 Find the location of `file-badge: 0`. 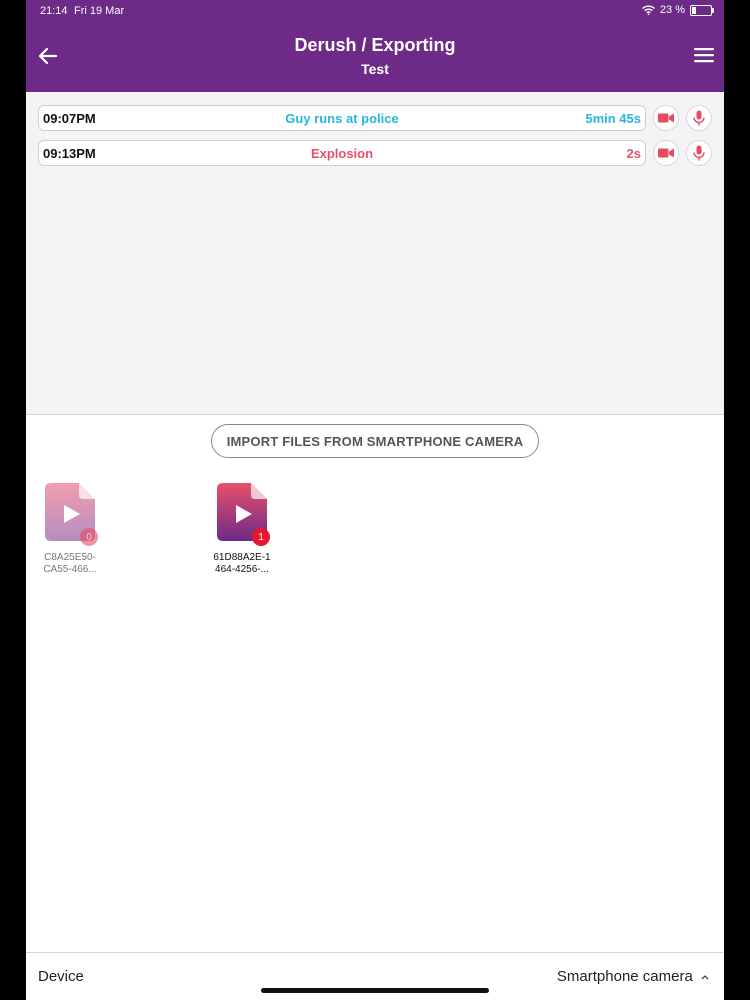

file-badge: 0 is located at coordinates (89, 537).